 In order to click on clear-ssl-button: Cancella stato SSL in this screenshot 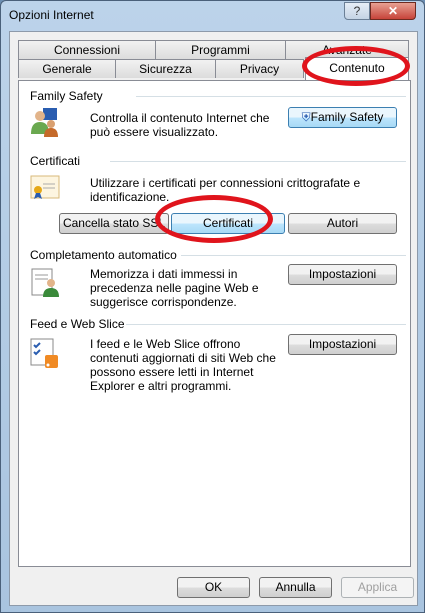, I will do `click(114, 223)`.